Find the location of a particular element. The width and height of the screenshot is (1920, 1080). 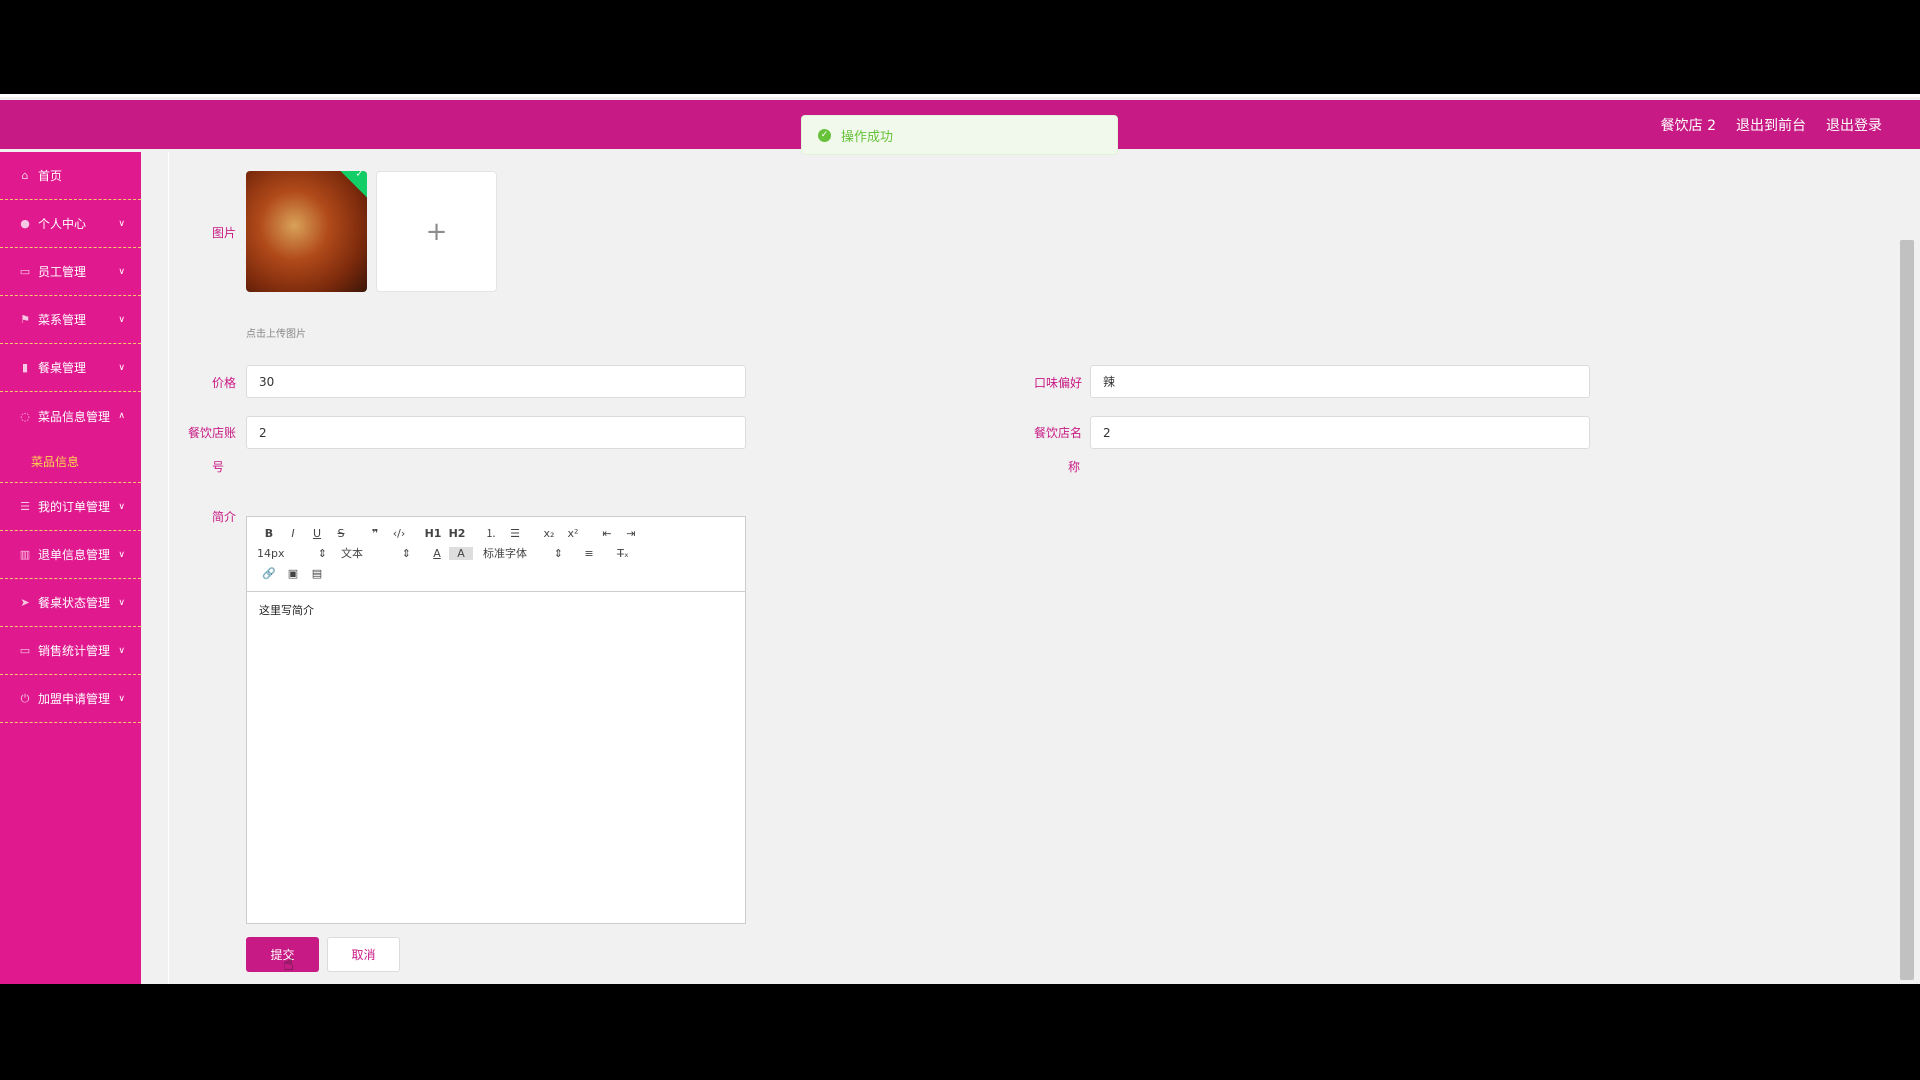

image-icon: ▣ is located at coordinates (293, 573).